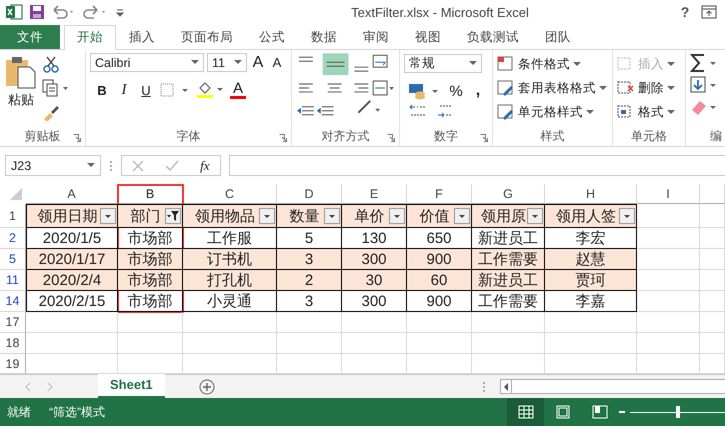  Describe the element at coordinates (324, 37) in the screenshot. I see `ribbon-tab: 数据` at that location.